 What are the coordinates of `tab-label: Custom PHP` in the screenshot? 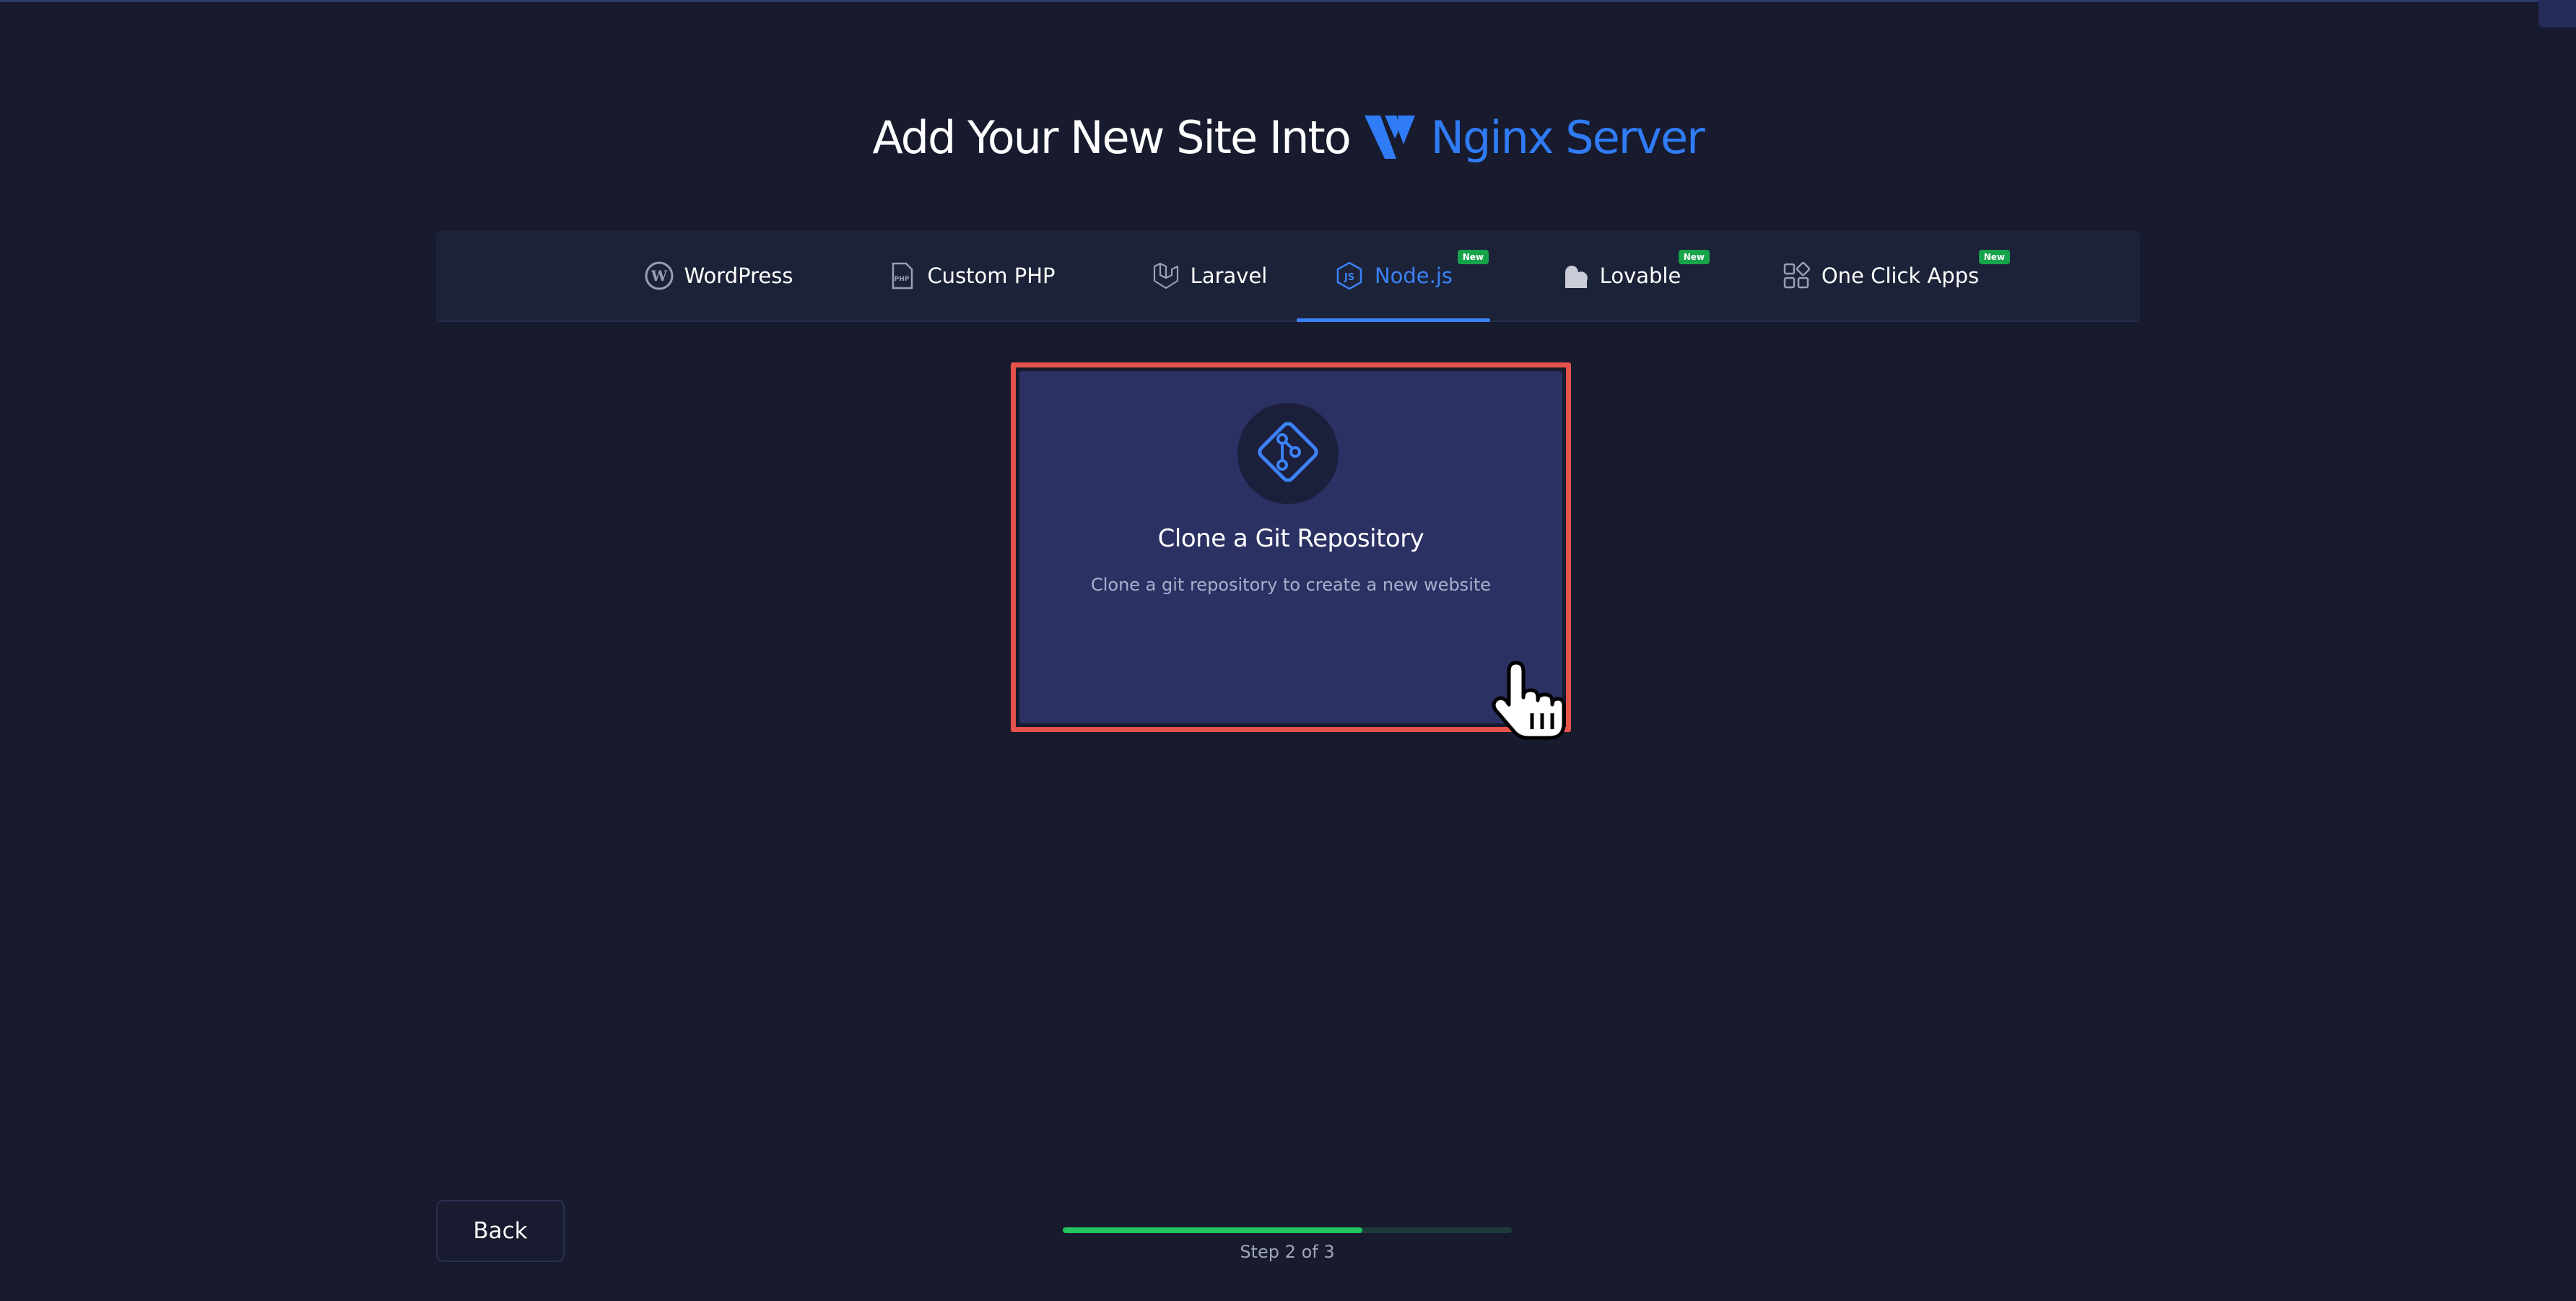 It's located at (991, 276).